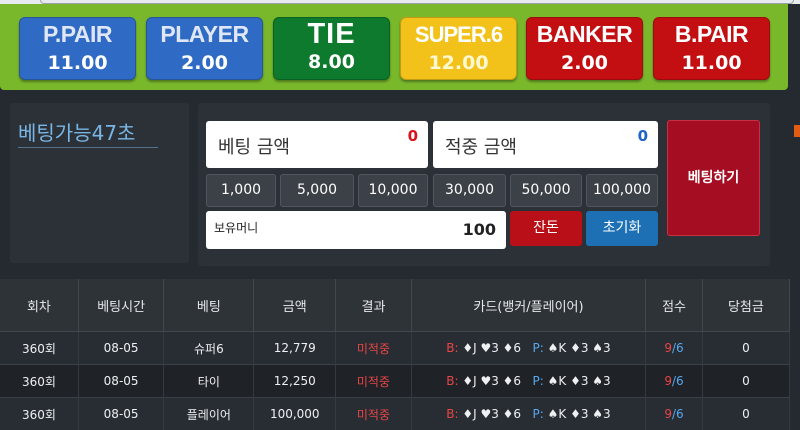  Describe the element at coordinates (584, 48) in the screenshot. I see `bet-button-banker: BANKER 2.00` at that location.